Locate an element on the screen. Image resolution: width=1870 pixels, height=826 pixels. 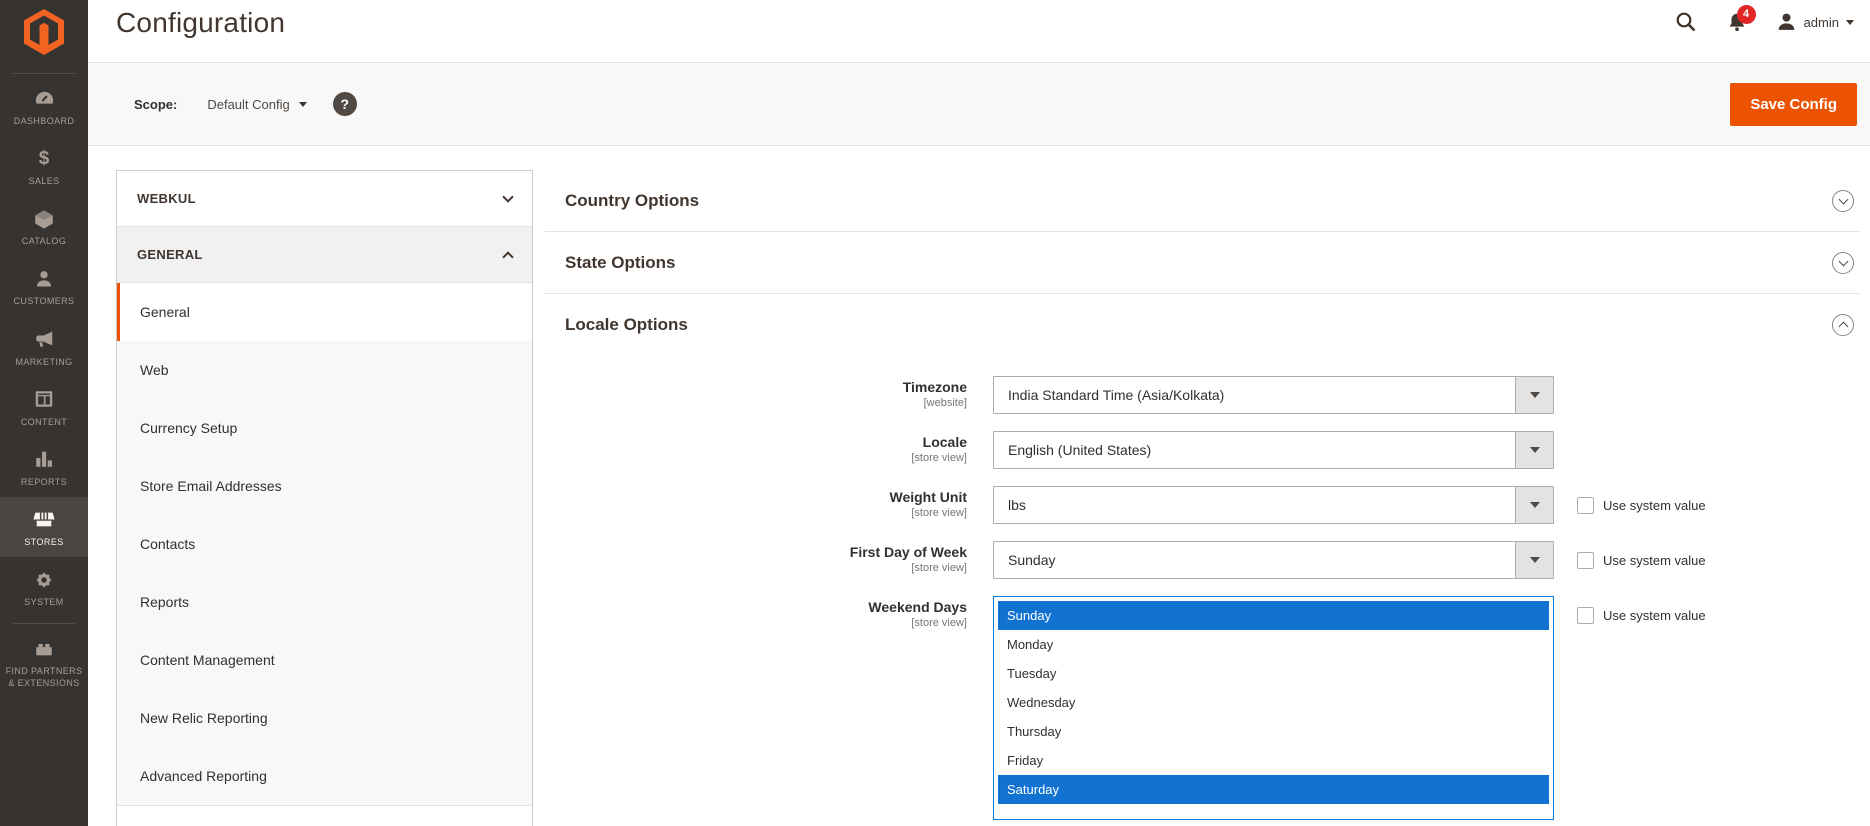
sidebar-item-reports: REPORTS is located at coordinates (44, 467).